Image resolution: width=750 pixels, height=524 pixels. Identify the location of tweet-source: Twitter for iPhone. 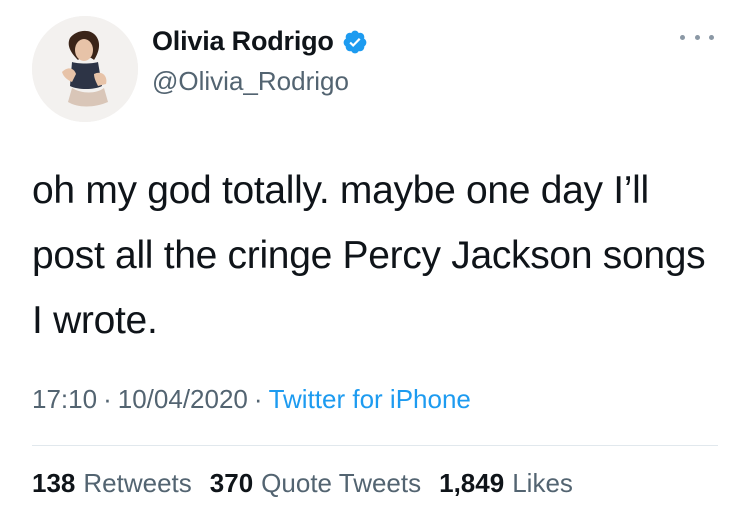
(370, 399).